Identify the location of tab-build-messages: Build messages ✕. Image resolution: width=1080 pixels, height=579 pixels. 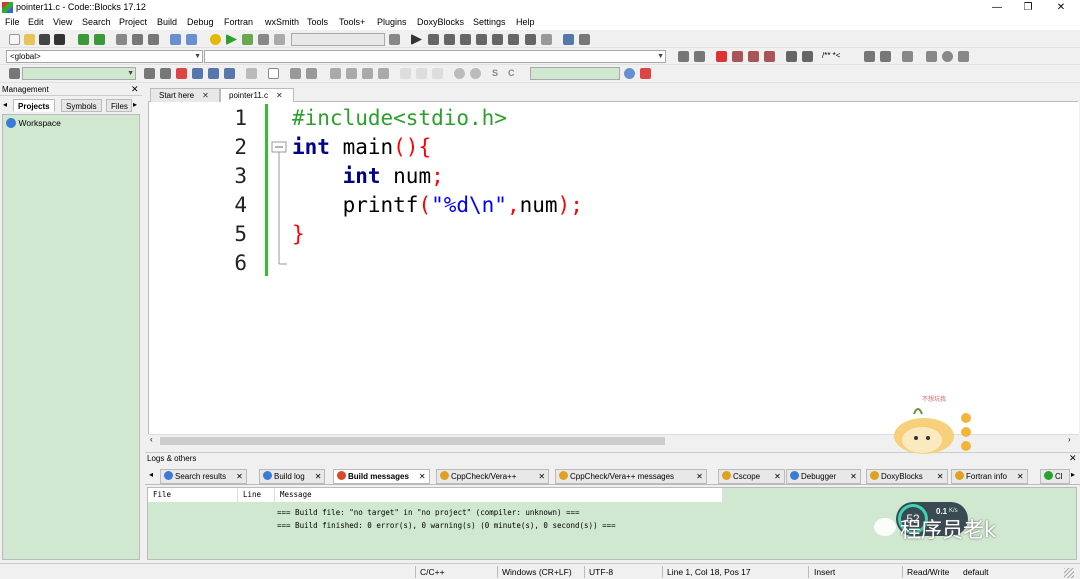
(381, 476).